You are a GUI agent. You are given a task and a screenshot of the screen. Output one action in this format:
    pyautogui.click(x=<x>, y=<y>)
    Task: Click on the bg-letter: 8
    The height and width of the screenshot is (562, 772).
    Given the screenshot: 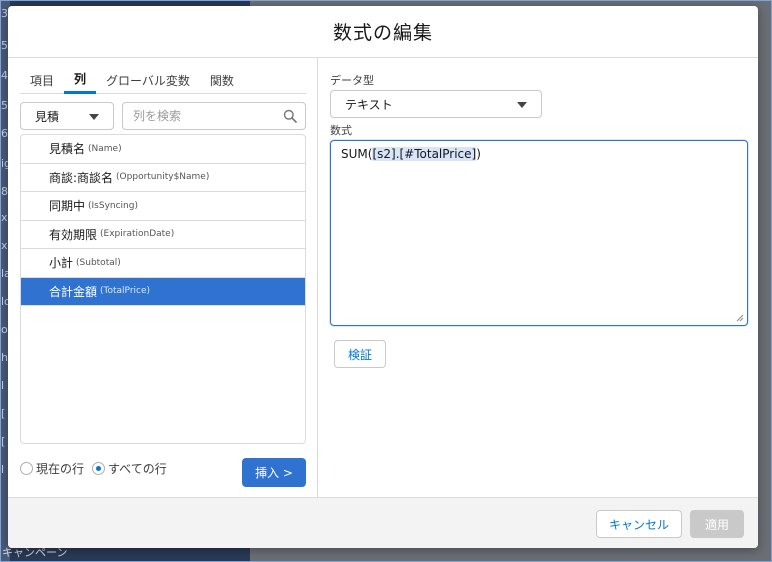 What is the action you would take?
    pyautogui.click(x=4, y=191)
    